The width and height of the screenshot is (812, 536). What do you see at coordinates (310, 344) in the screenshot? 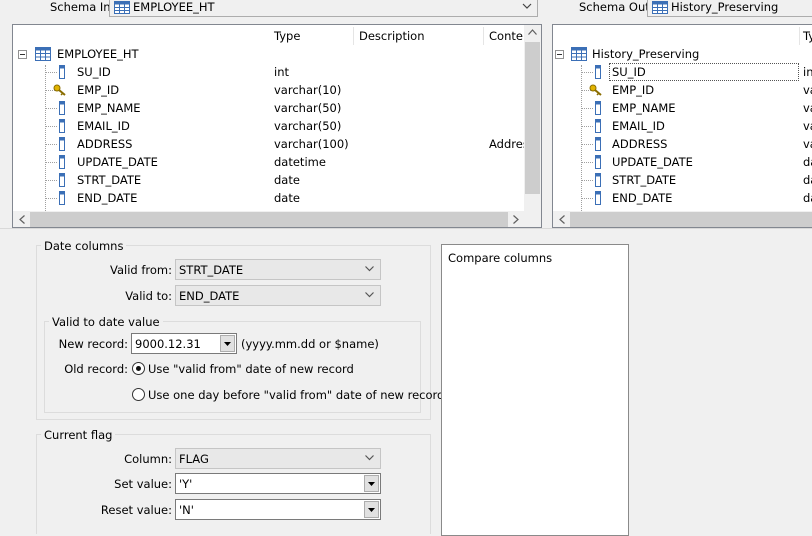
I see `new-record-format-hint: (yyyy.mm.dd or $name)` at bounding box center [310, 344].